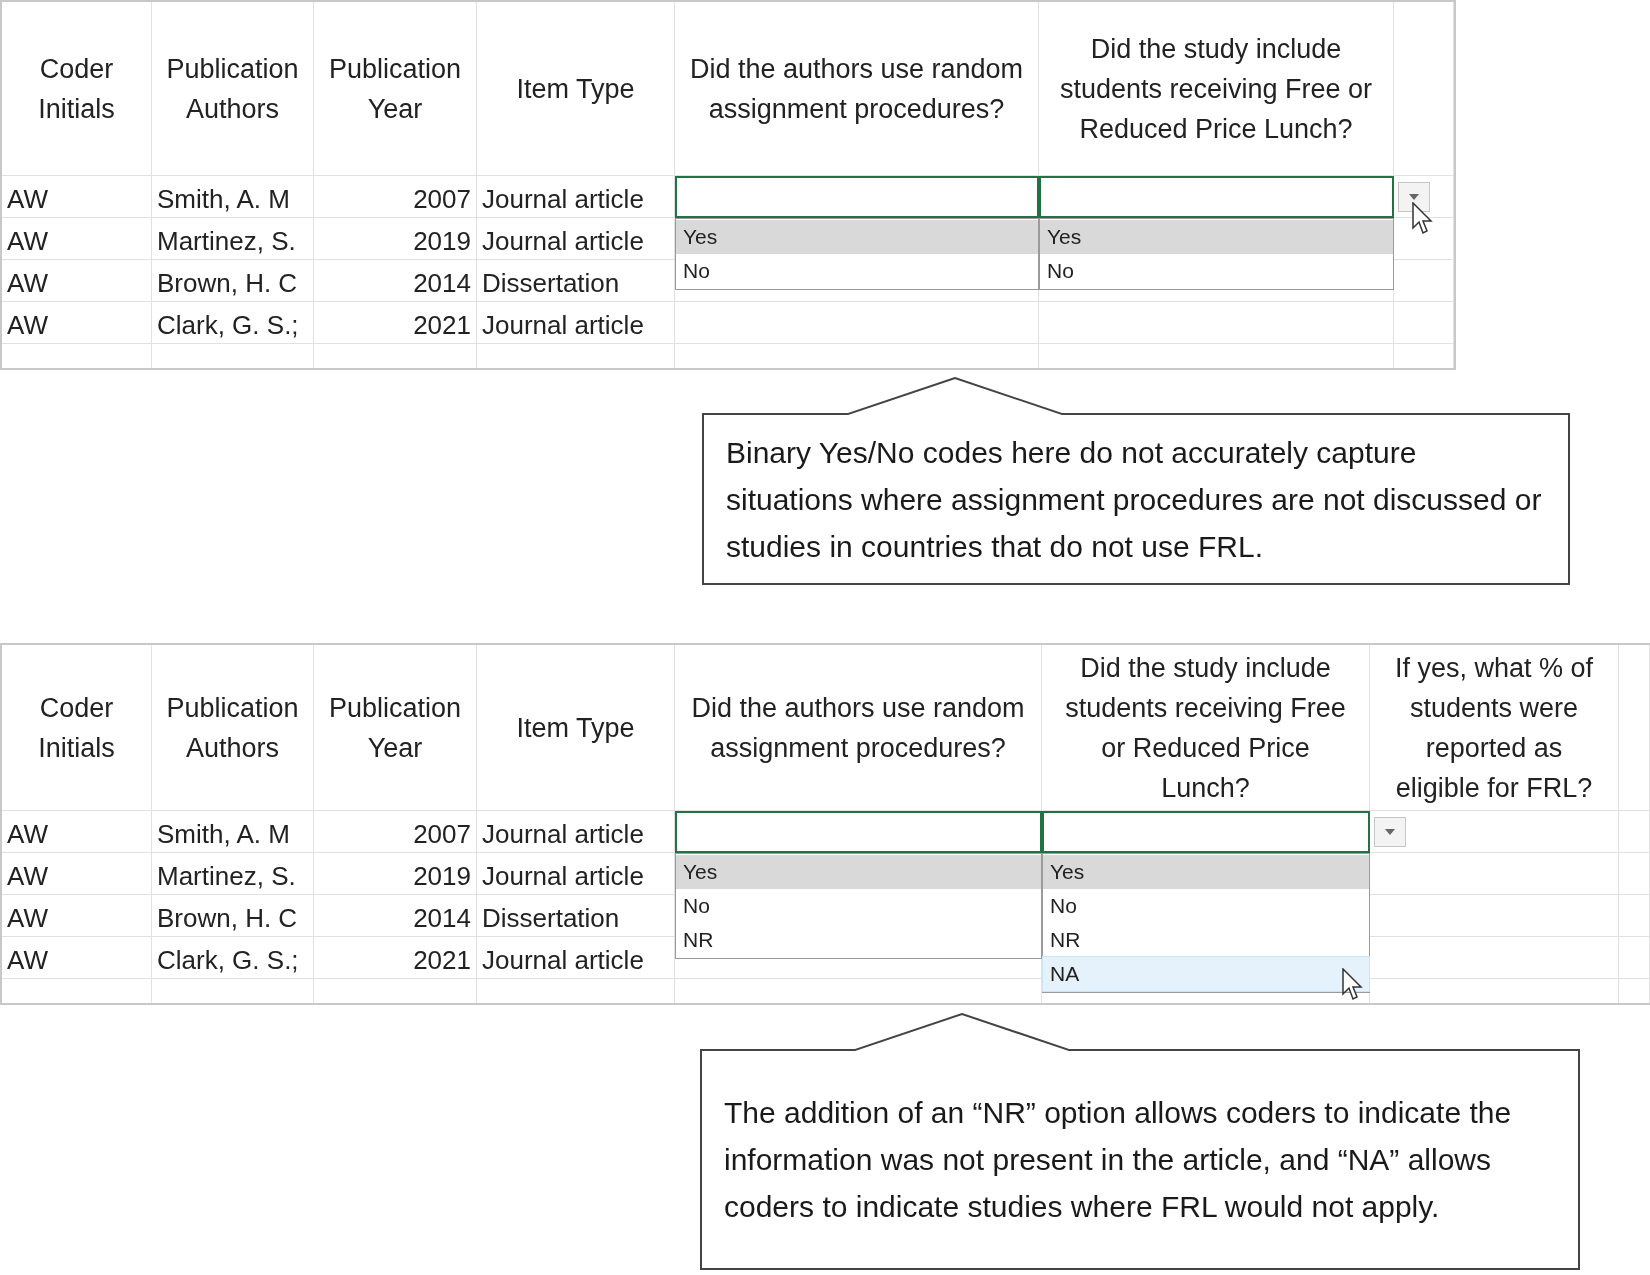 The height and width of the screenshot is (1275, 1650). I want to click on callout-text: Binary Yes/No codes here do not accurately capture situations where assignment procedures are not discussed or studies in countries that do not use FRL., so click(1134, 499).